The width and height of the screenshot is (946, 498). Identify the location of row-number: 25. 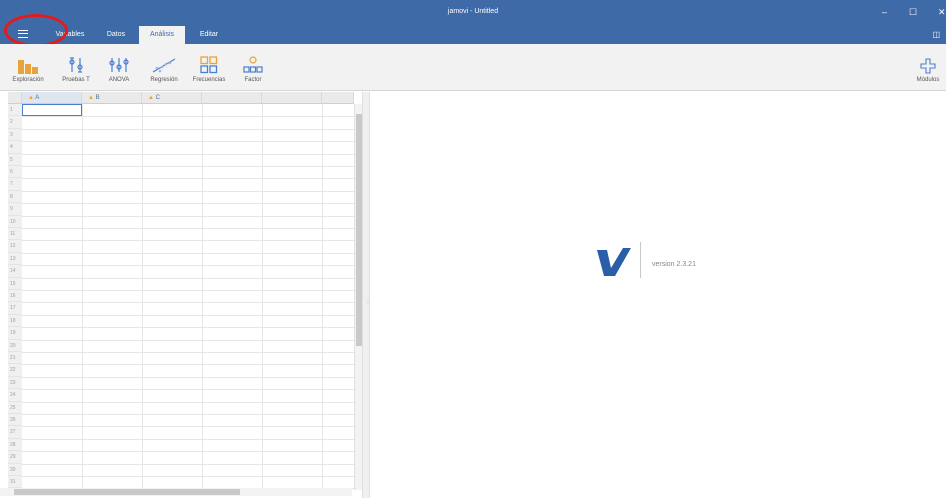
(15, 407).